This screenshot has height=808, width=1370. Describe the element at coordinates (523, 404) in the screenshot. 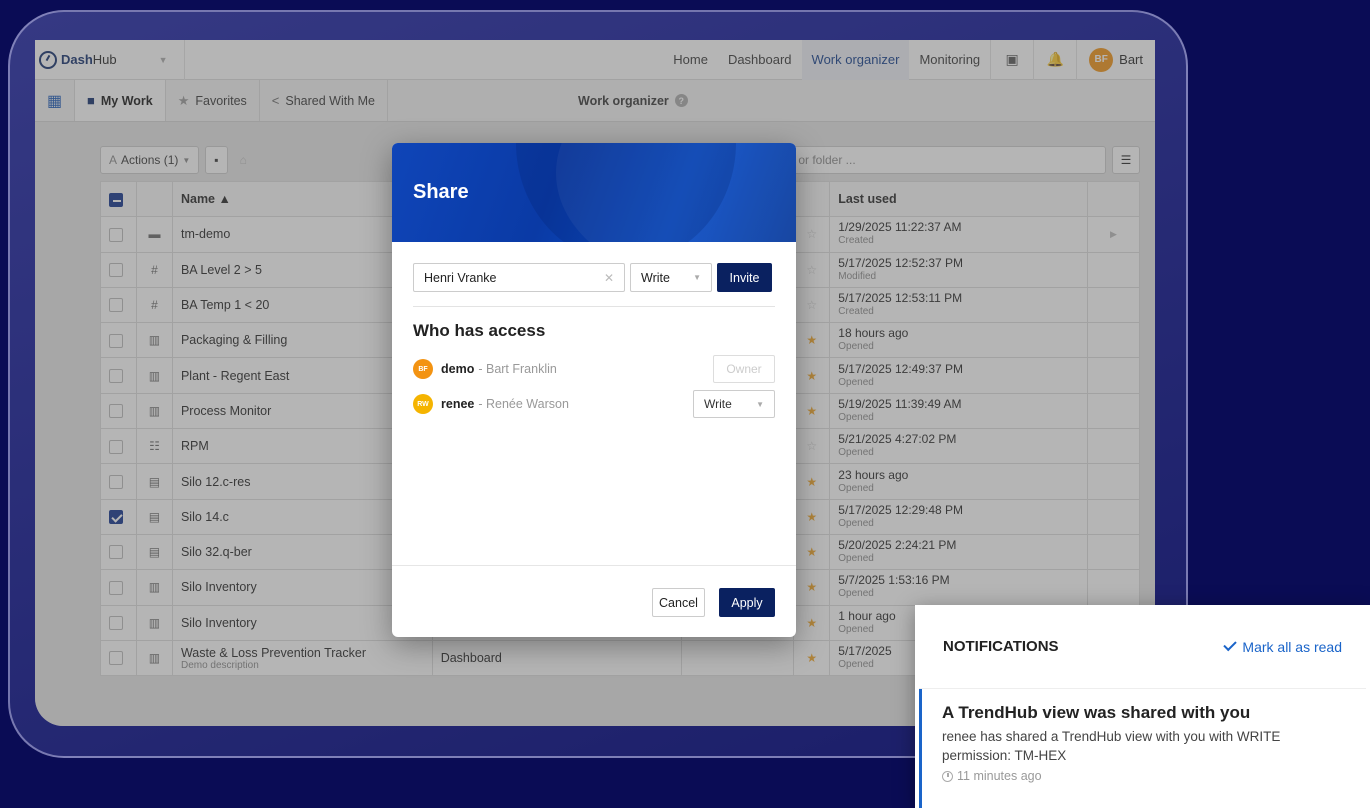

I see `access-fullname: - Renée Warson` at that location.